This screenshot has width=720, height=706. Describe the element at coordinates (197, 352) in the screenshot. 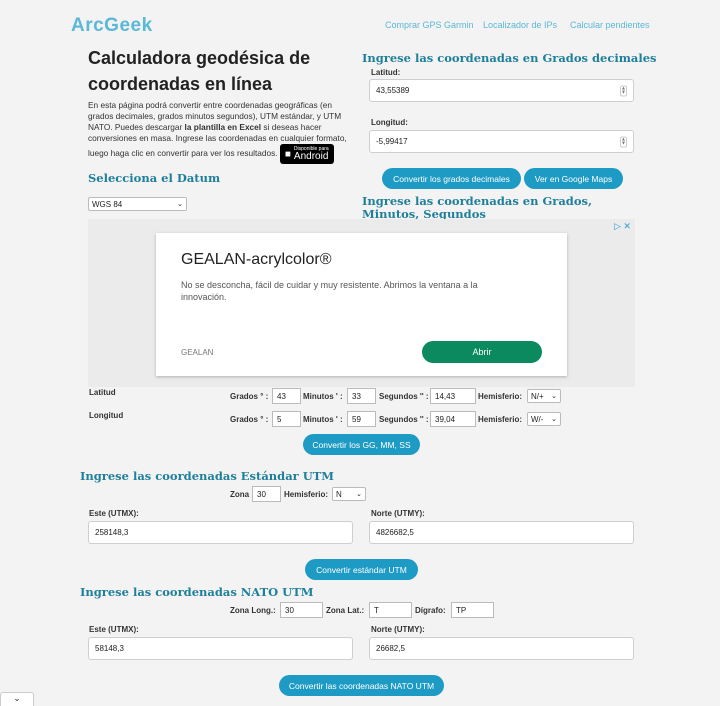

I see `ad-brand: GEALAN` at that location.